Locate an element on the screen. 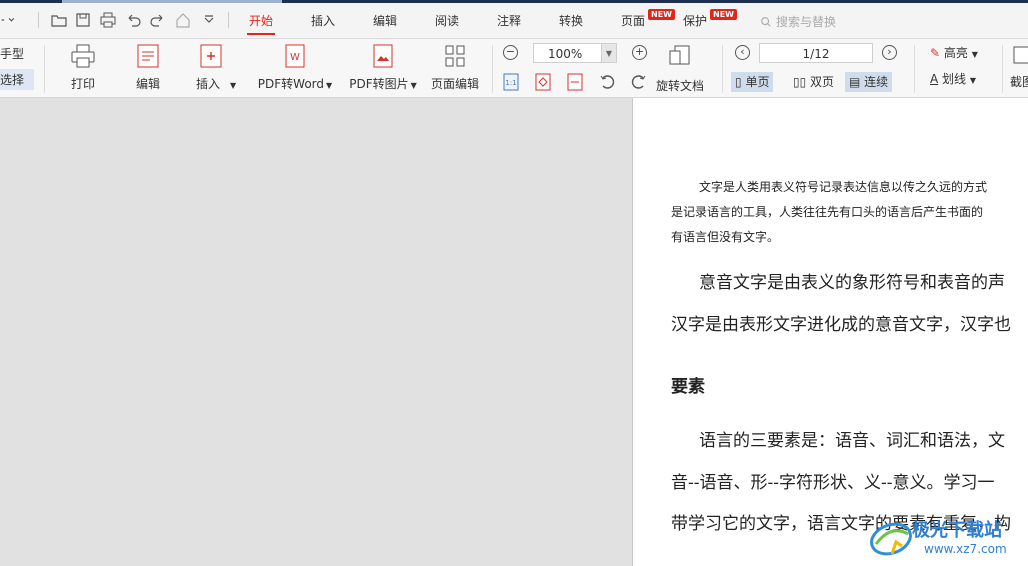 The width and height of the screenshot is (1028, 566). rotate-doc-icon is located at coordinates (680, 54).